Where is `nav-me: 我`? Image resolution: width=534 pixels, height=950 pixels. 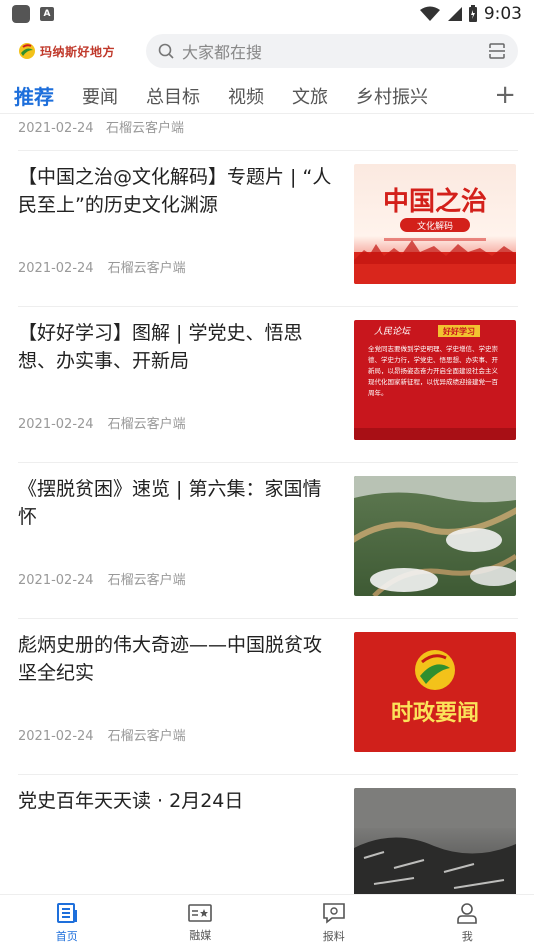 nav-me: 我 is located at coordinates (467, 922).